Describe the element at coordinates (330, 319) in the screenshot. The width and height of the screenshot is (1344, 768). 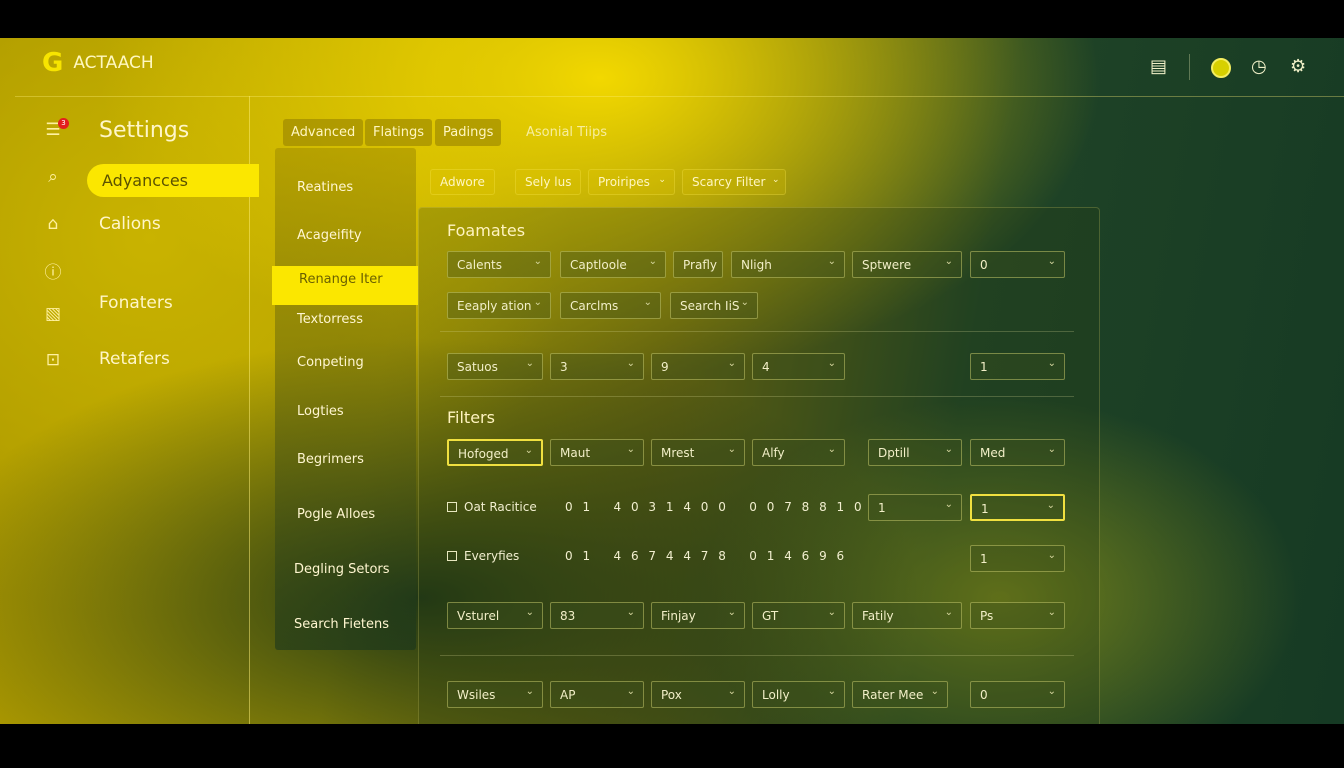
I see `submenu-item: Textorress` at that location.